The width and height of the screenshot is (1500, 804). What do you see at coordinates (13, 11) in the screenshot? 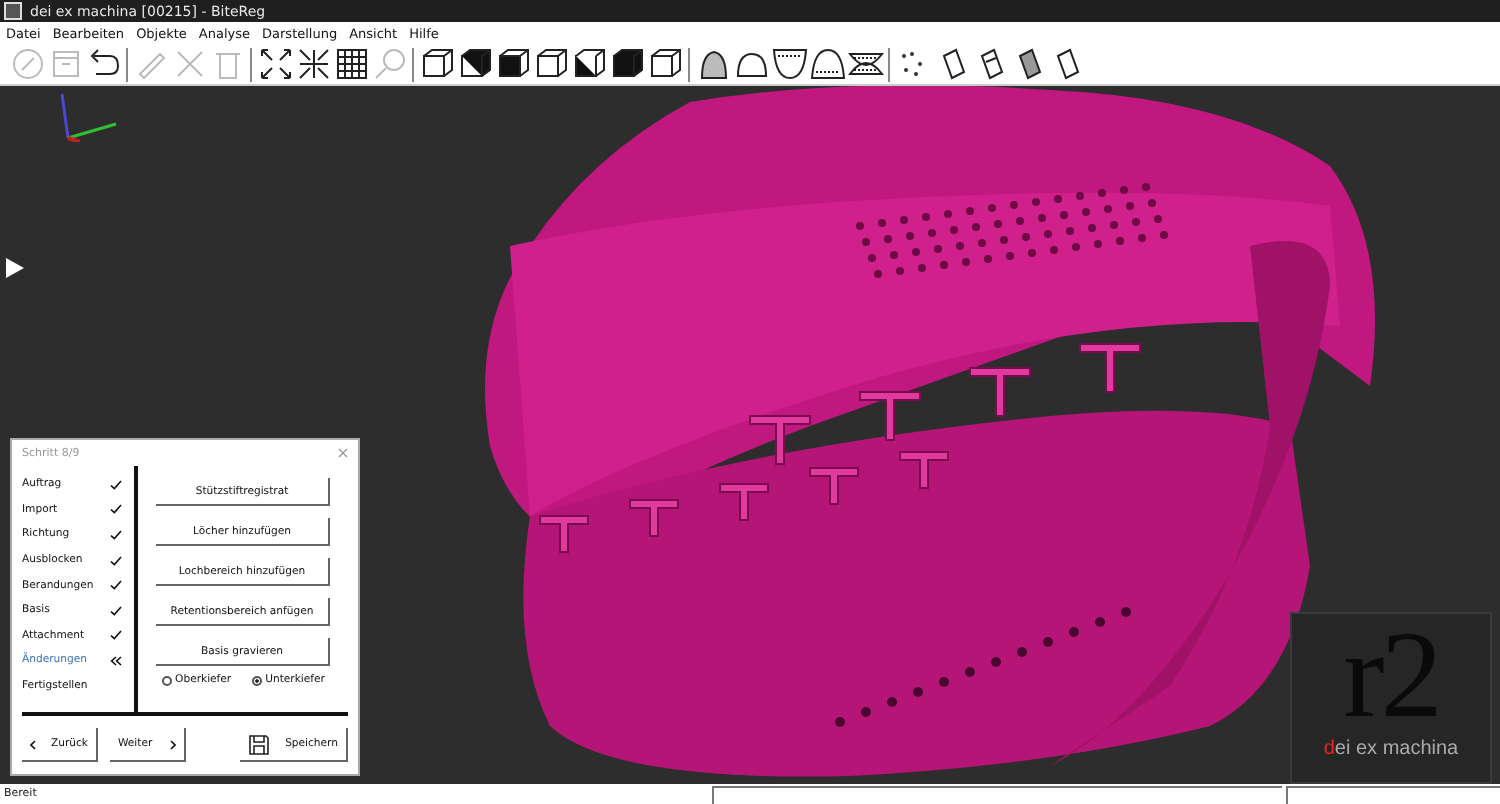
I see `app-logo-icon` at bounding box center [13, 11].